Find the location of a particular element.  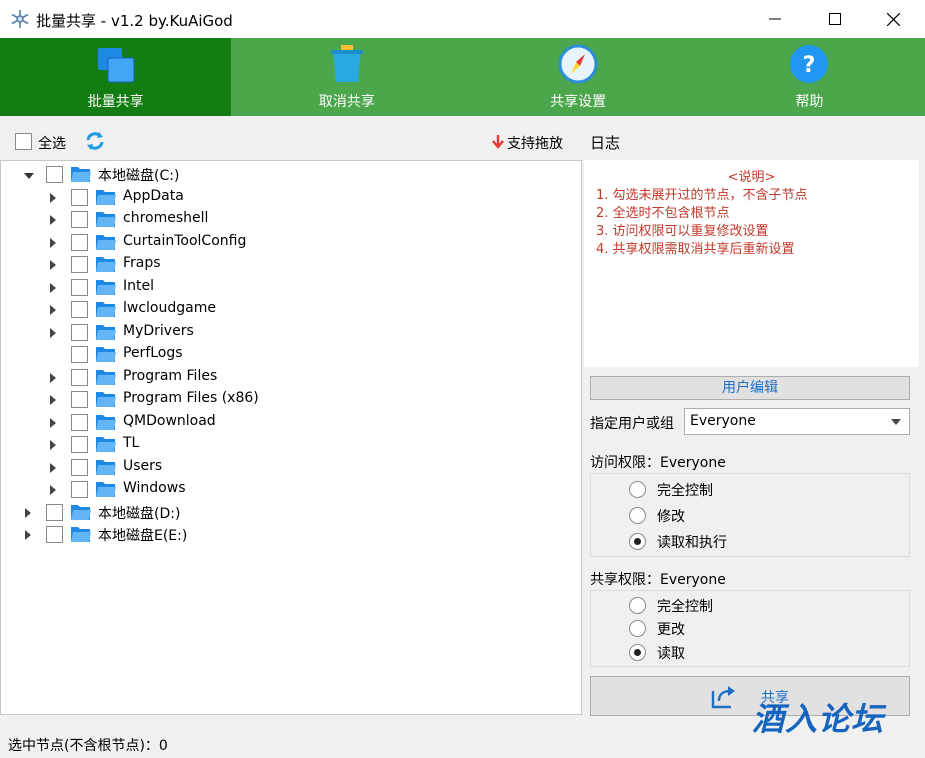

tree-node: PerfLogs is located at coordinates (291, 355).